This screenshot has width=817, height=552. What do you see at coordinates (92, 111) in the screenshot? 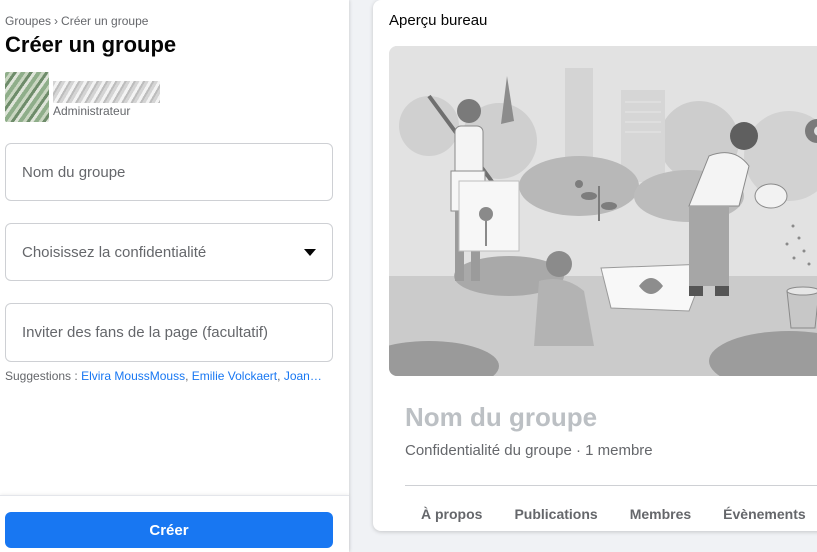
I see `admin-role: Administrateur` at bounding box center [92, 111].